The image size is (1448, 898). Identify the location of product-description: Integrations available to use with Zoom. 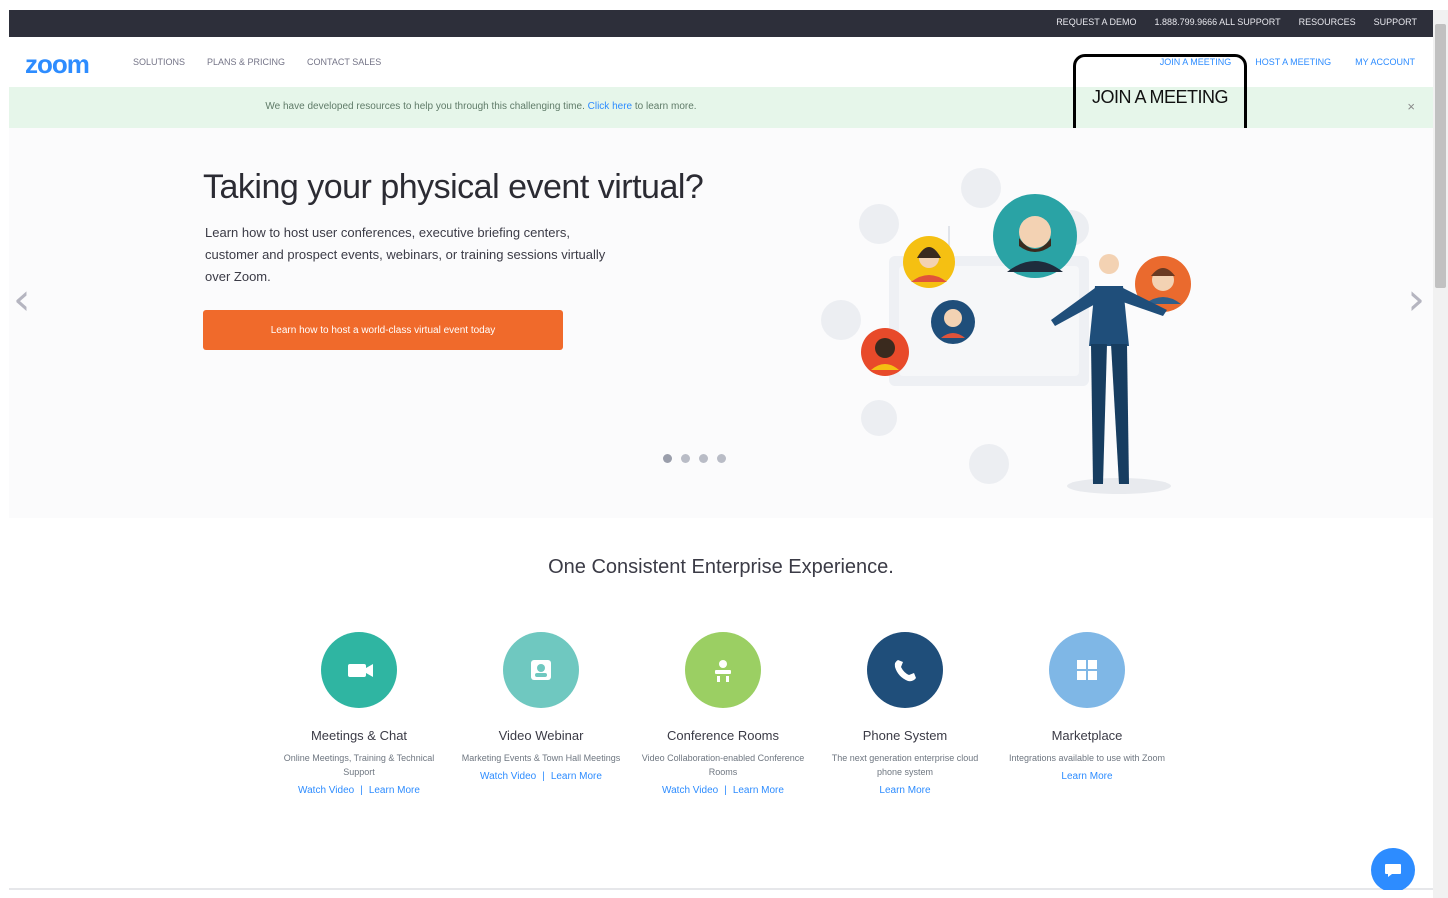
(1087, 758).